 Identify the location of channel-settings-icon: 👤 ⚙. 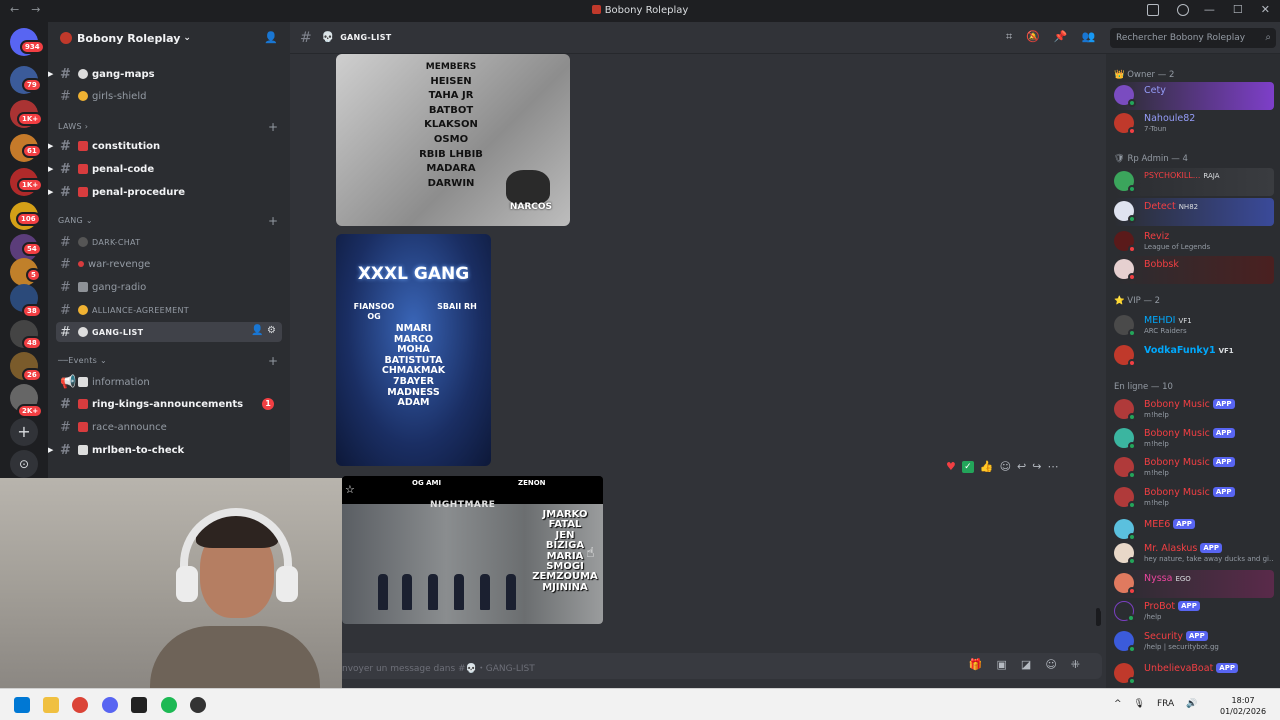
(263, 330).